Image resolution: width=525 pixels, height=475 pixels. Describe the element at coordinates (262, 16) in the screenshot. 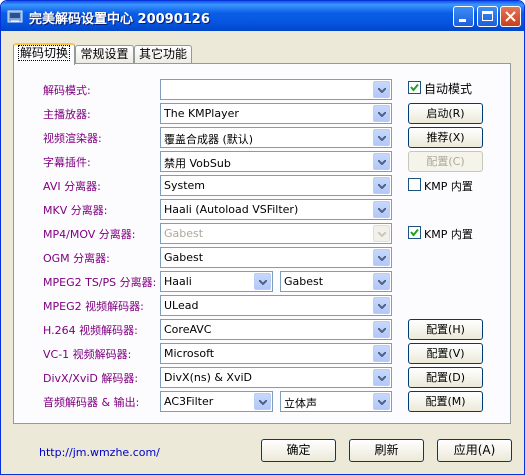

I see `title-bar: 完美解码设置中心 20090126` at that location.